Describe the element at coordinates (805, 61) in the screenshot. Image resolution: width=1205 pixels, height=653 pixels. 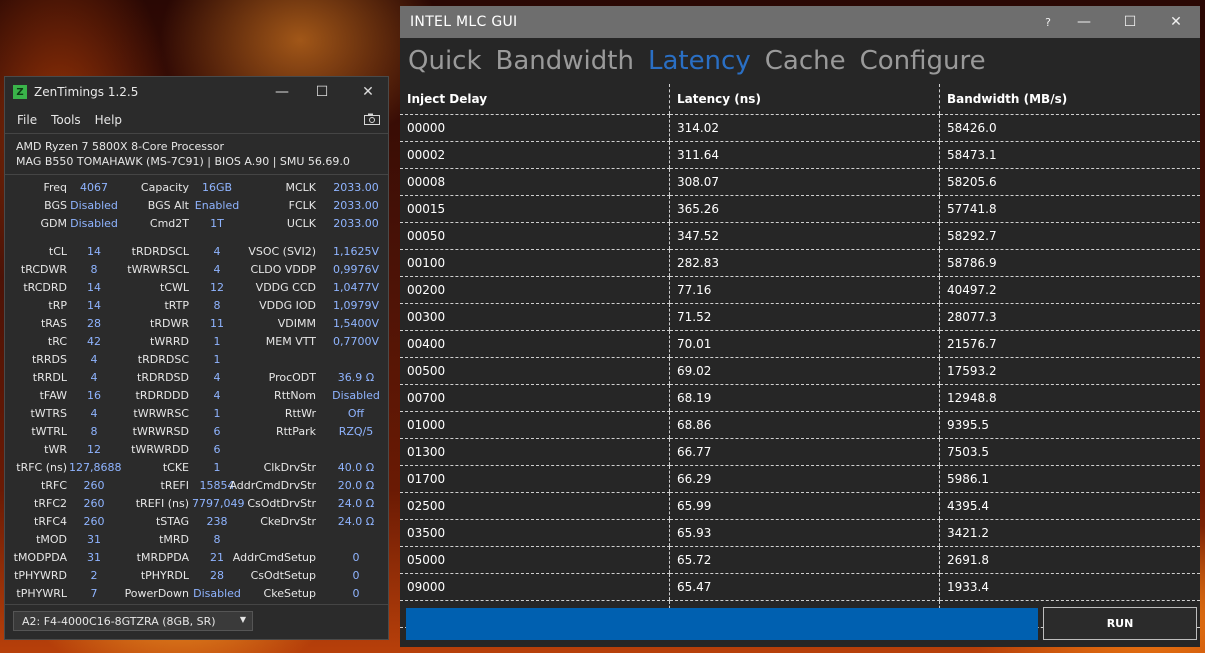
I see `tab-cache: Cache` at that location.